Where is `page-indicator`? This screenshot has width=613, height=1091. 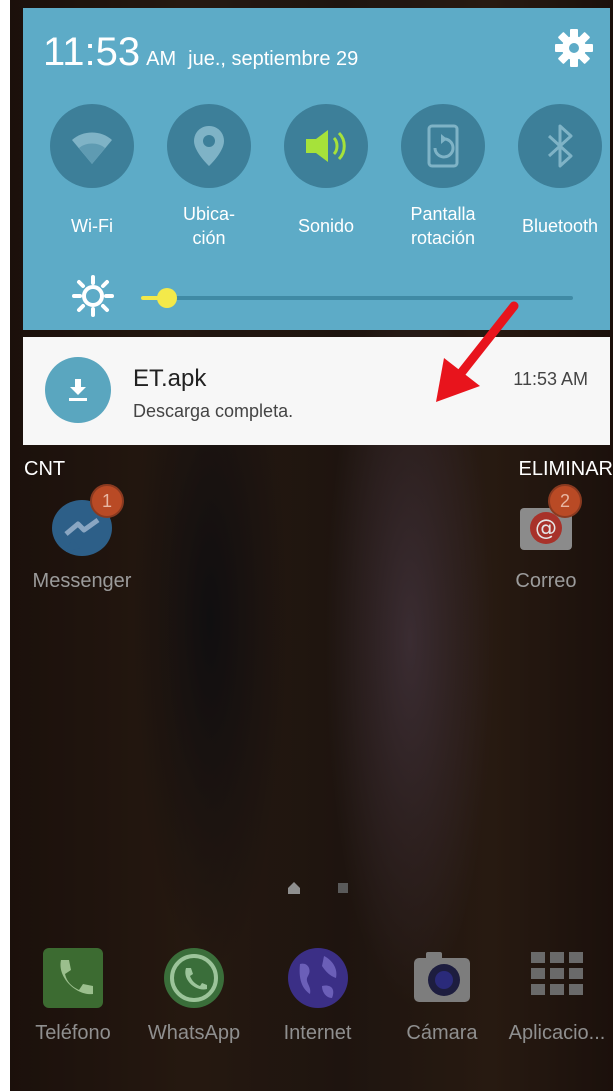 page-indicator is located at coordinates (321, 886).